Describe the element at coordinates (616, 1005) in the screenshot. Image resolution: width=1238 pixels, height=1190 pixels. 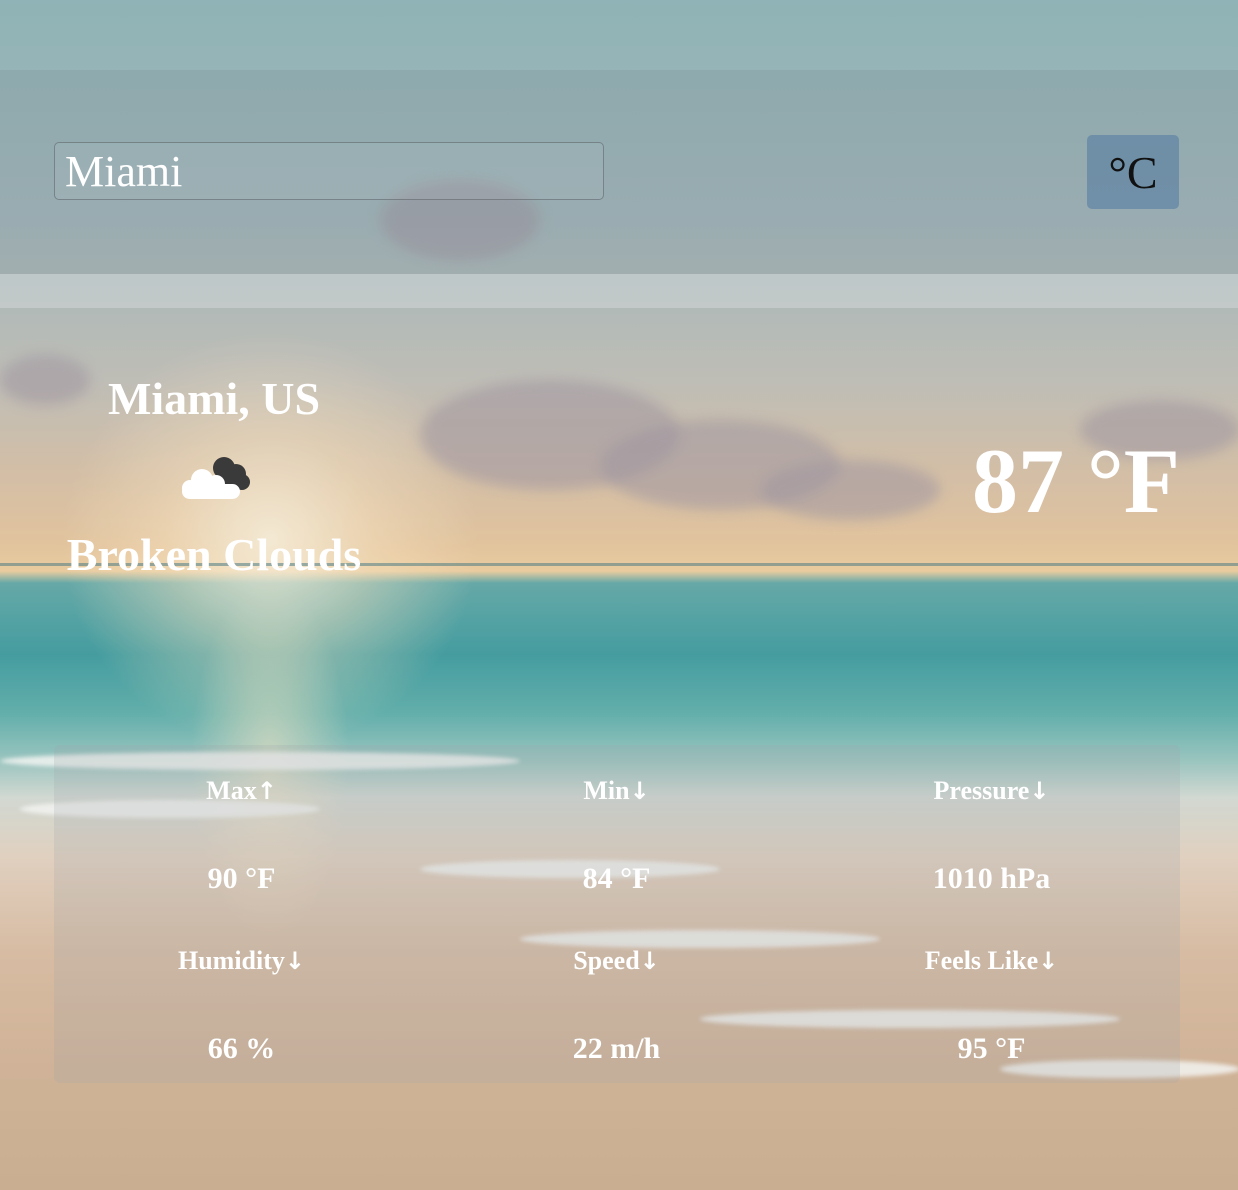
I see `stat-speed: Speed↓ 22 m/h` at that location.